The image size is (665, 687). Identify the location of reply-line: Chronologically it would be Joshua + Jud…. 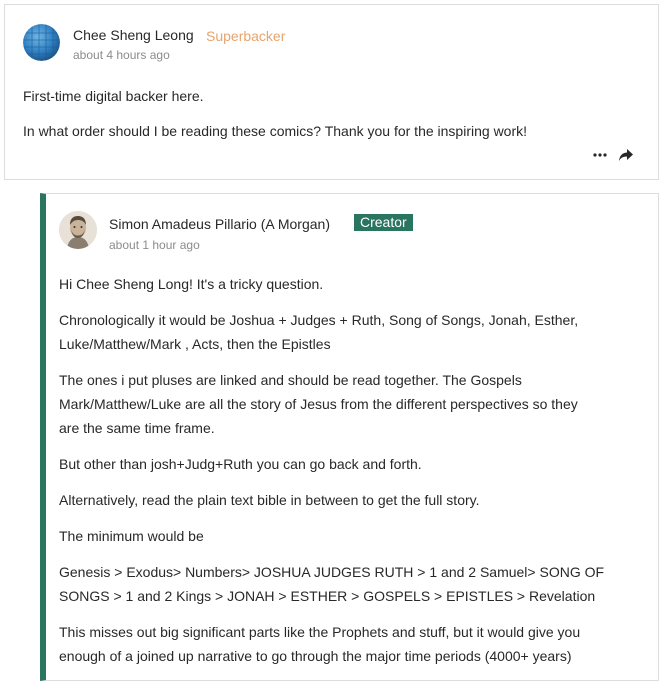
(319, 320).